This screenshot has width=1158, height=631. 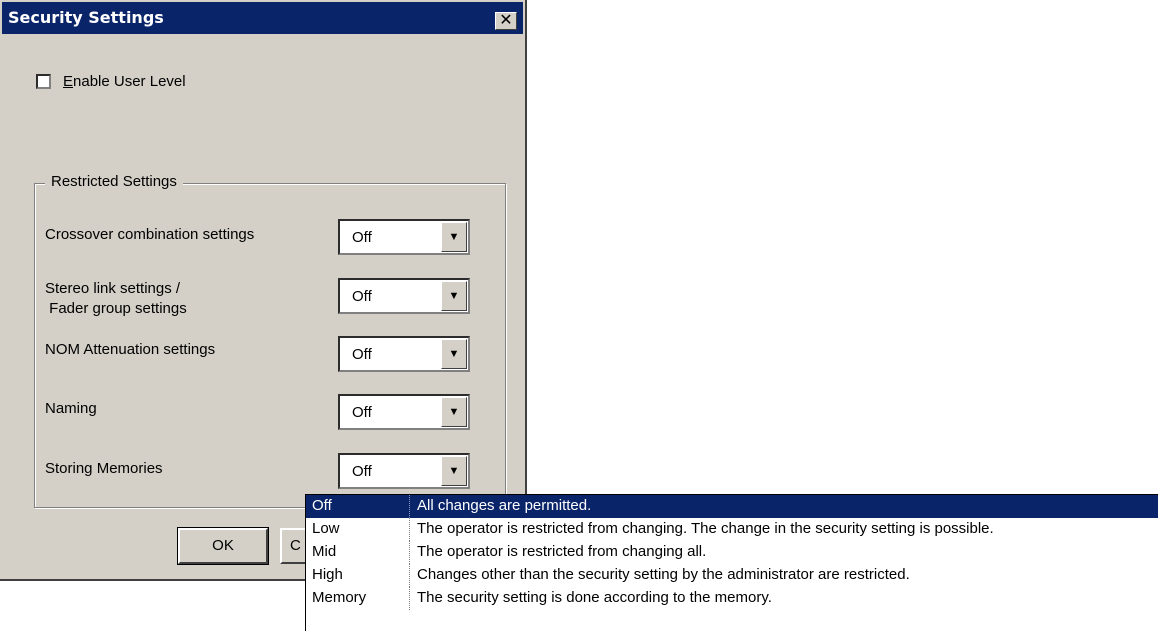 What do you see at coordinates (732, 506) in the screenshot?
I see `dropdown-option-off: Off All changes are permitted.` at bounding box center [732, 506].